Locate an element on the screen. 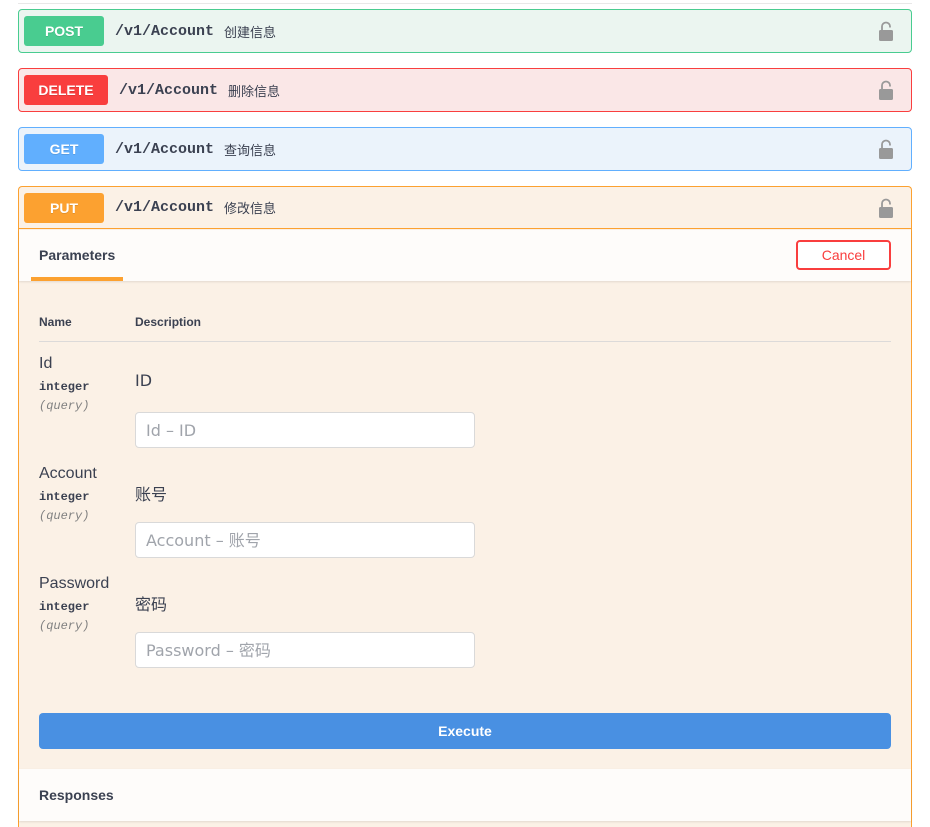 Image resolution: width=930 pixels, height=827 pixels. parameters-header: Parameters Cancel is located at coordinates (465, 255).